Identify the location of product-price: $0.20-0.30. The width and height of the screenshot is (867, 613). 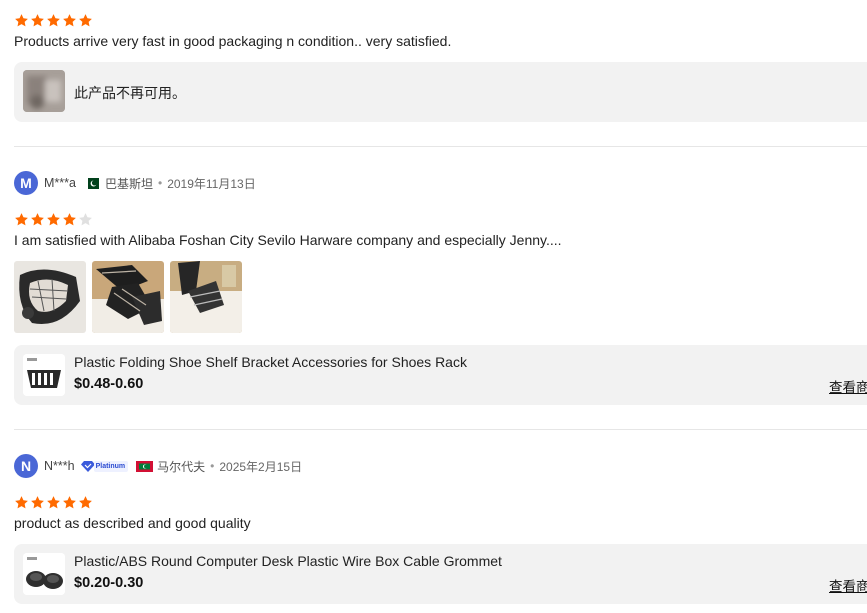
(109, 583).